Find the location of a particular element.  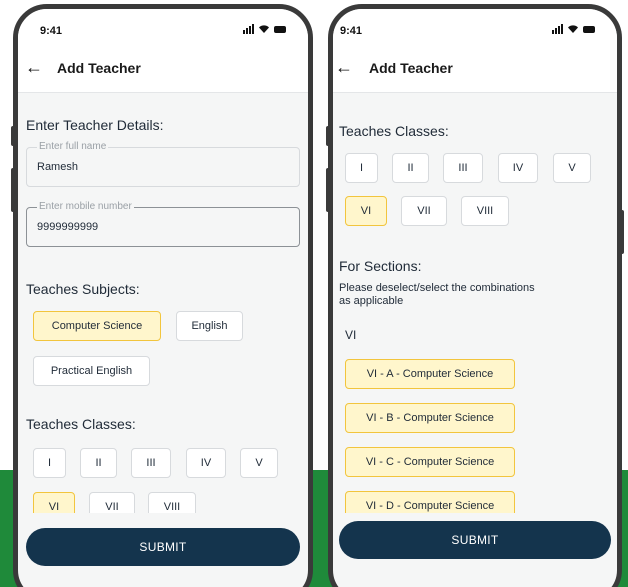

sections-heading: For Sections: is located at coordinates (380, 266).